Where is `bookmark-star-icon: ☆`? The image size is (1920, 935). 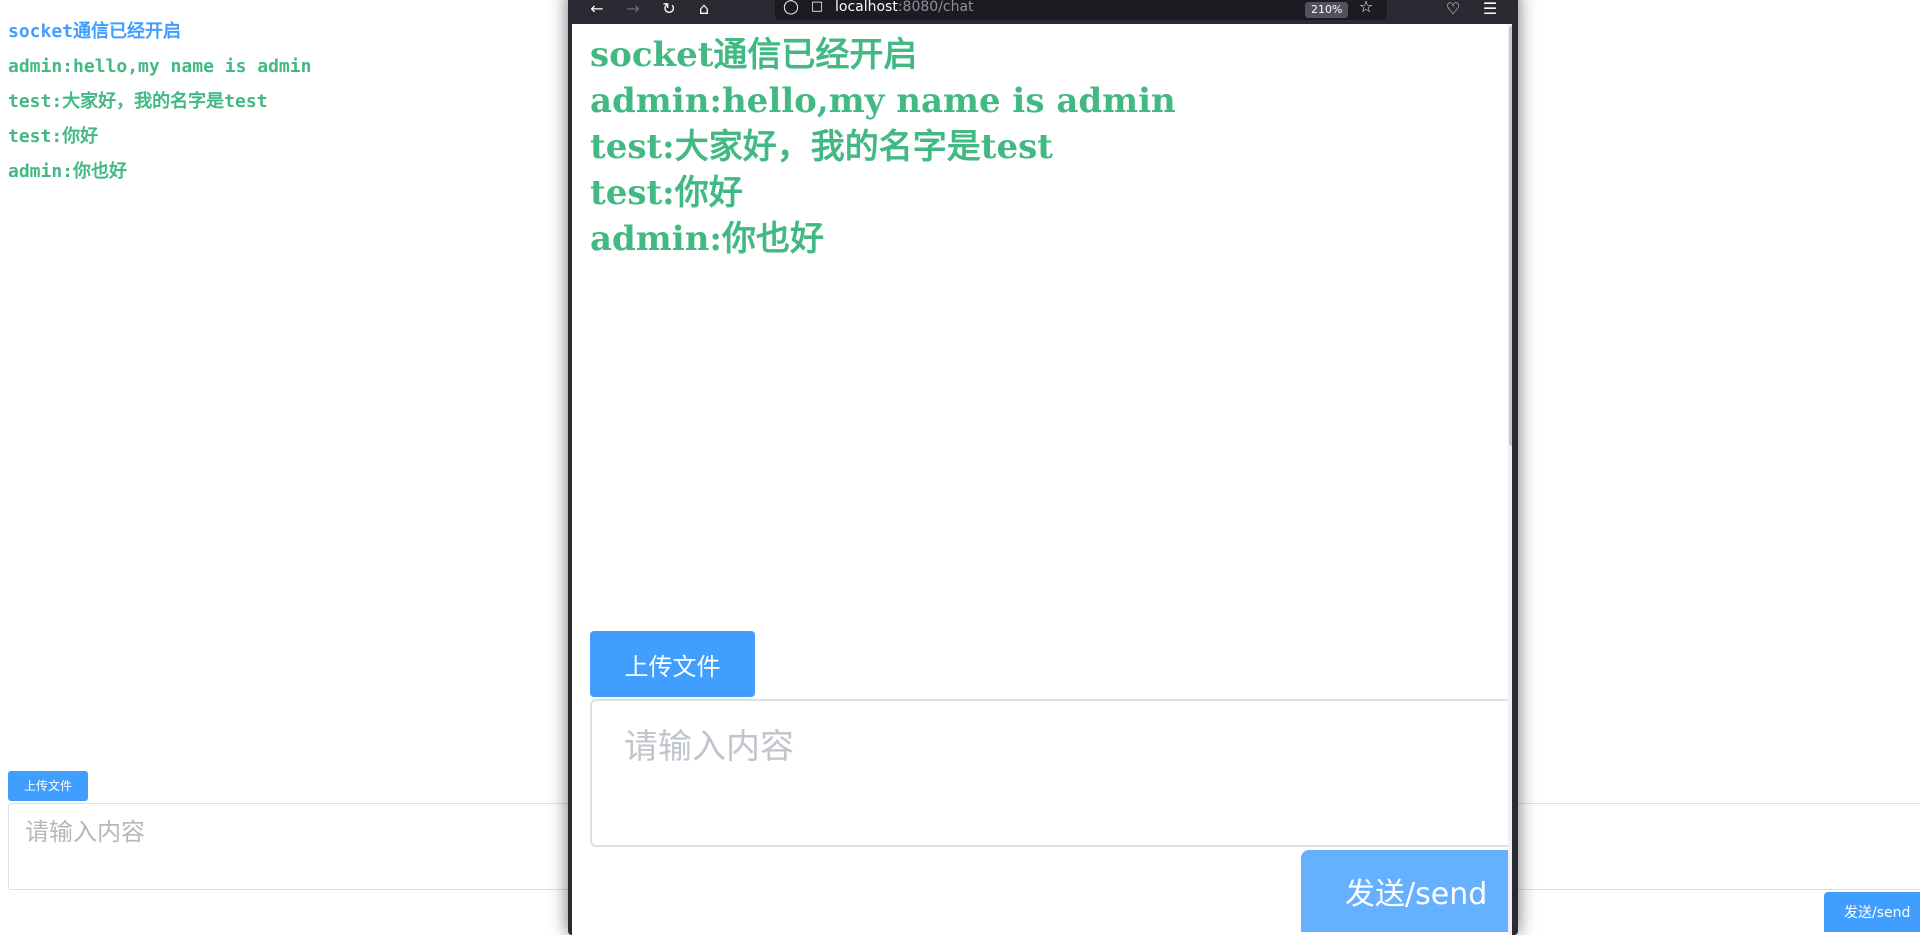
bookmark-star-icon: ☆ is located at coordinates (1366, 8).